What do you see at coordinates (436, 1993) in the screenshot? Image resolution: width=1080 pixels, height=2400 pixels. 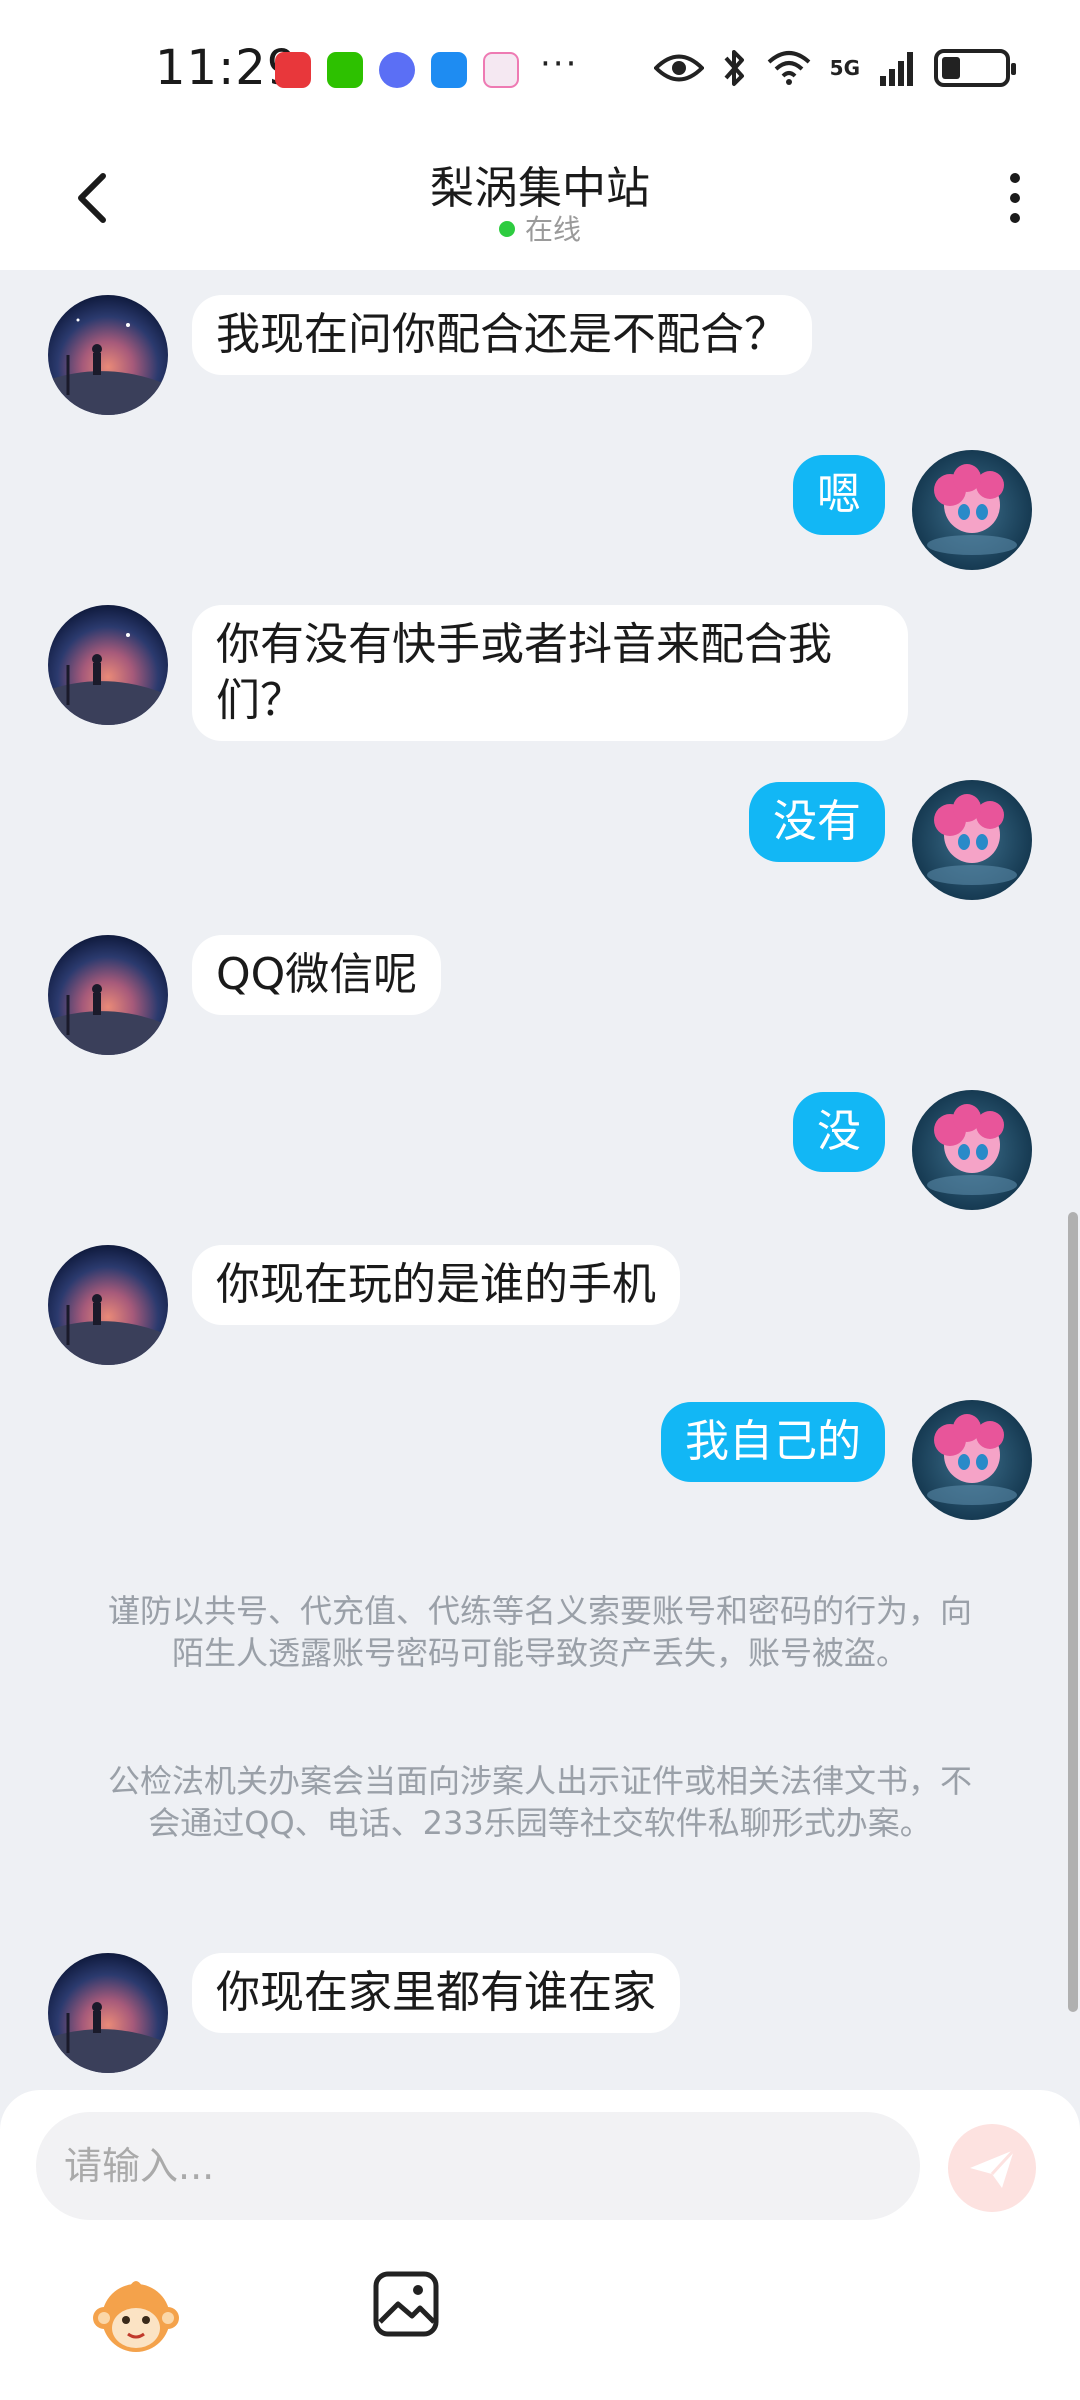 I see `incoming-message: 你现在家里都有谁在家` at bounding box center [436, 1993].